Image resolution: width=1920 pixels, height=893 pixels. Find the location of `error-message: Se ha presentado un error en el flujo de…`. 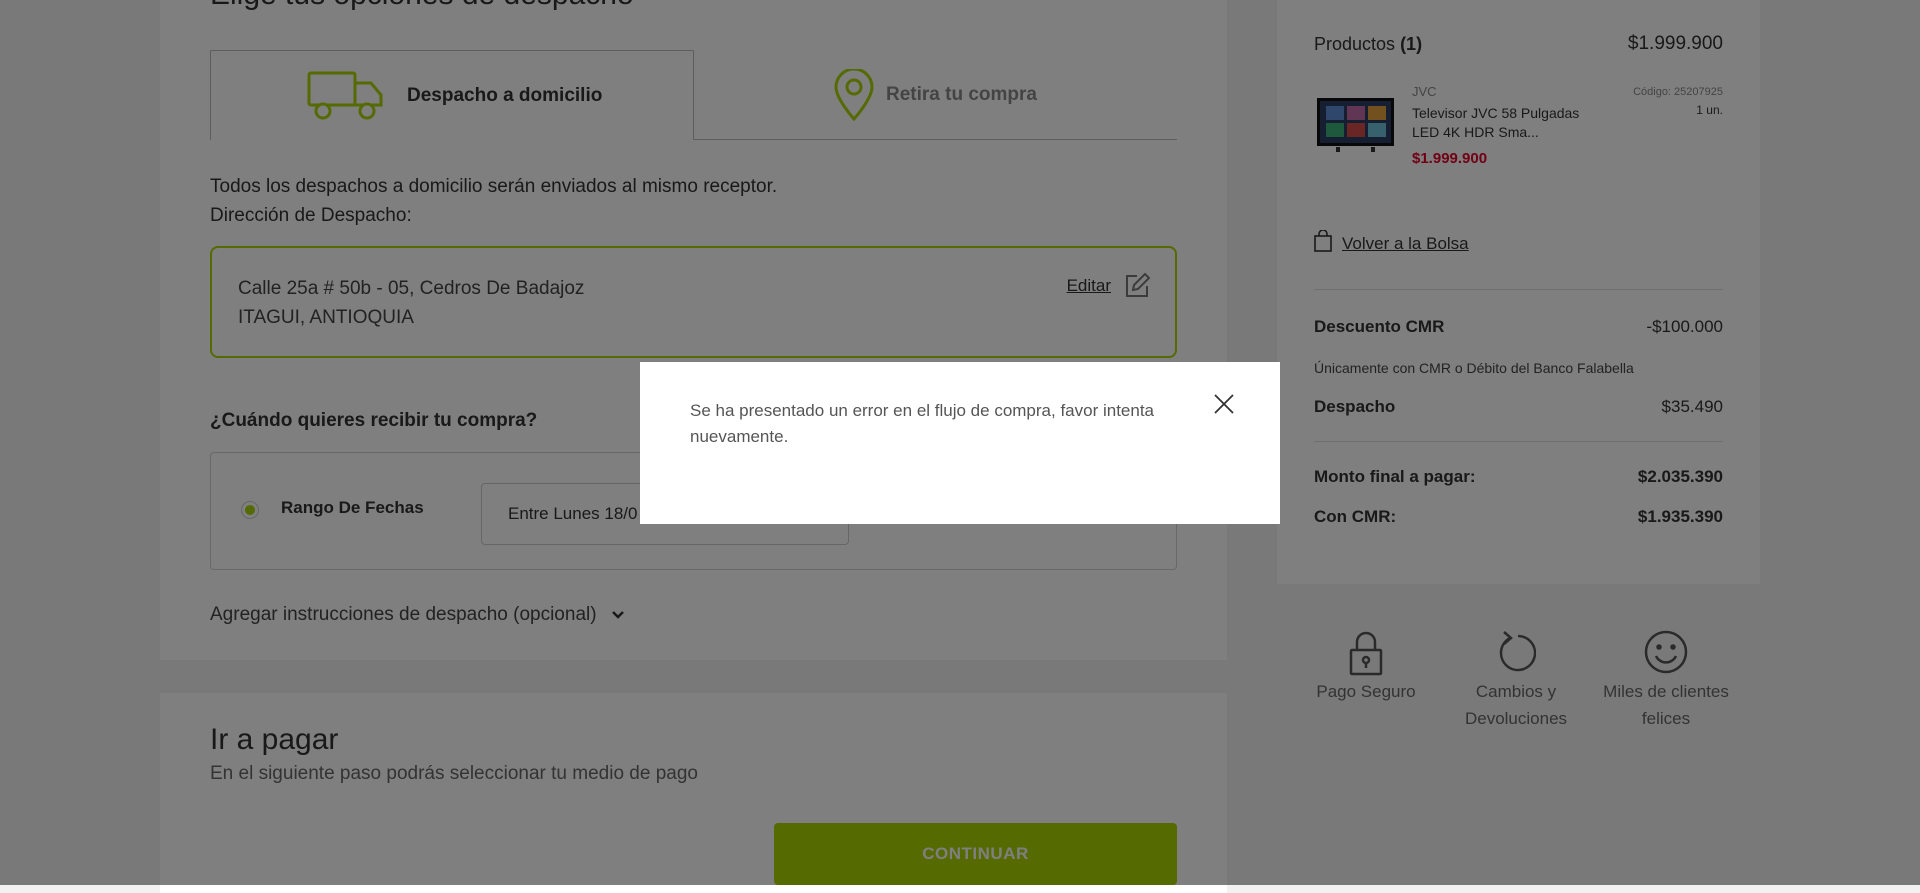

error-message: Se ha presentado un error en el flujo de… is located at coordinates (922, 423).